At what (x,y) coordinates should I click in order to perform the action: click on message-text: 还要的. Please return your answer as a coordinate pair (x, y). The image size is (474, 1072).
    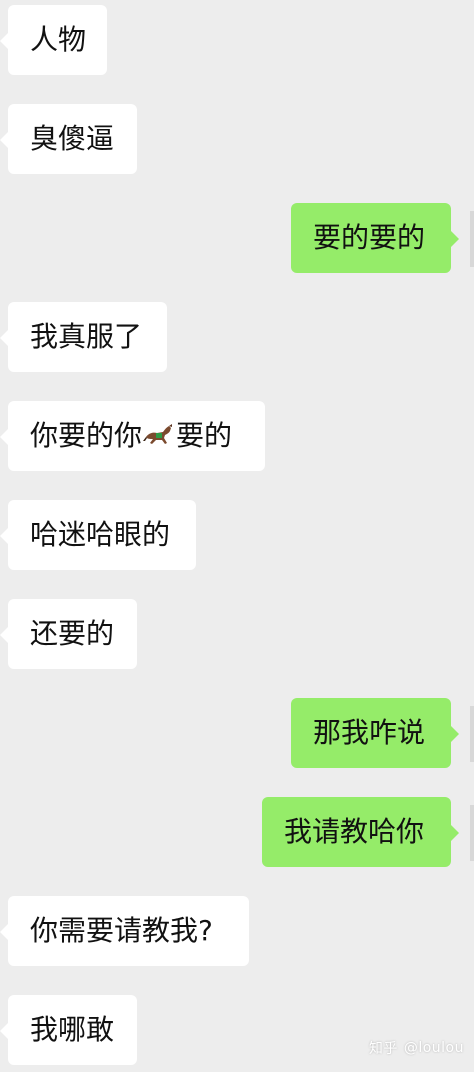
    Looking at the image, I should click on (72, 633).